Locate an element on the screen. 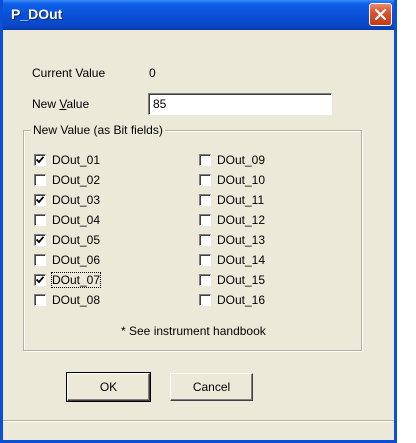 Image resolution: width=416 pixels, height=443 pixels. bit-checkbox: DOut_15 is located at coordinates (232, 280).